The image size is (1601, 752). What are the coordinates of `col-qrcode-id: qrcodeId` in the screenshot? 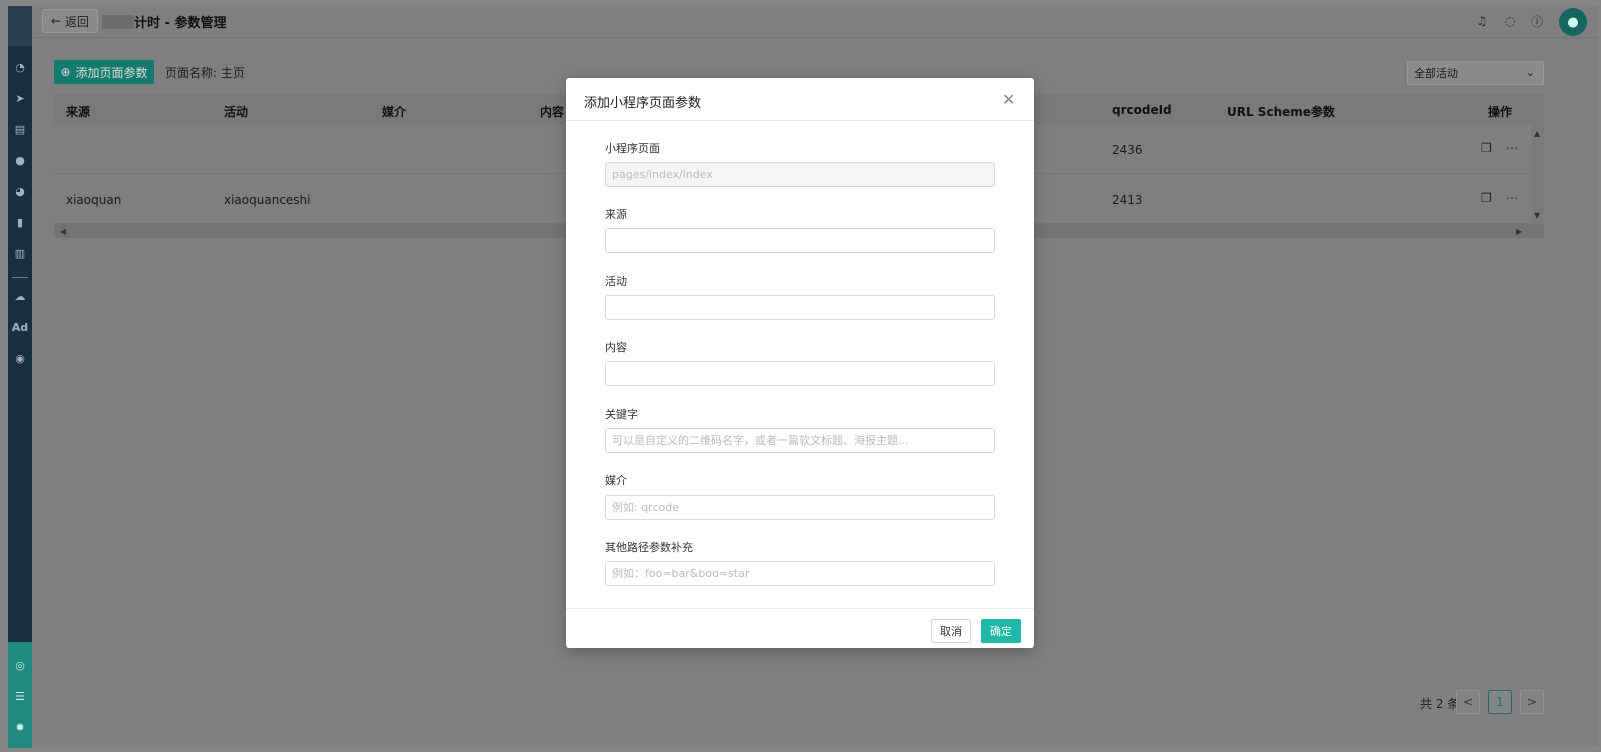 It's located at (1142, 110).